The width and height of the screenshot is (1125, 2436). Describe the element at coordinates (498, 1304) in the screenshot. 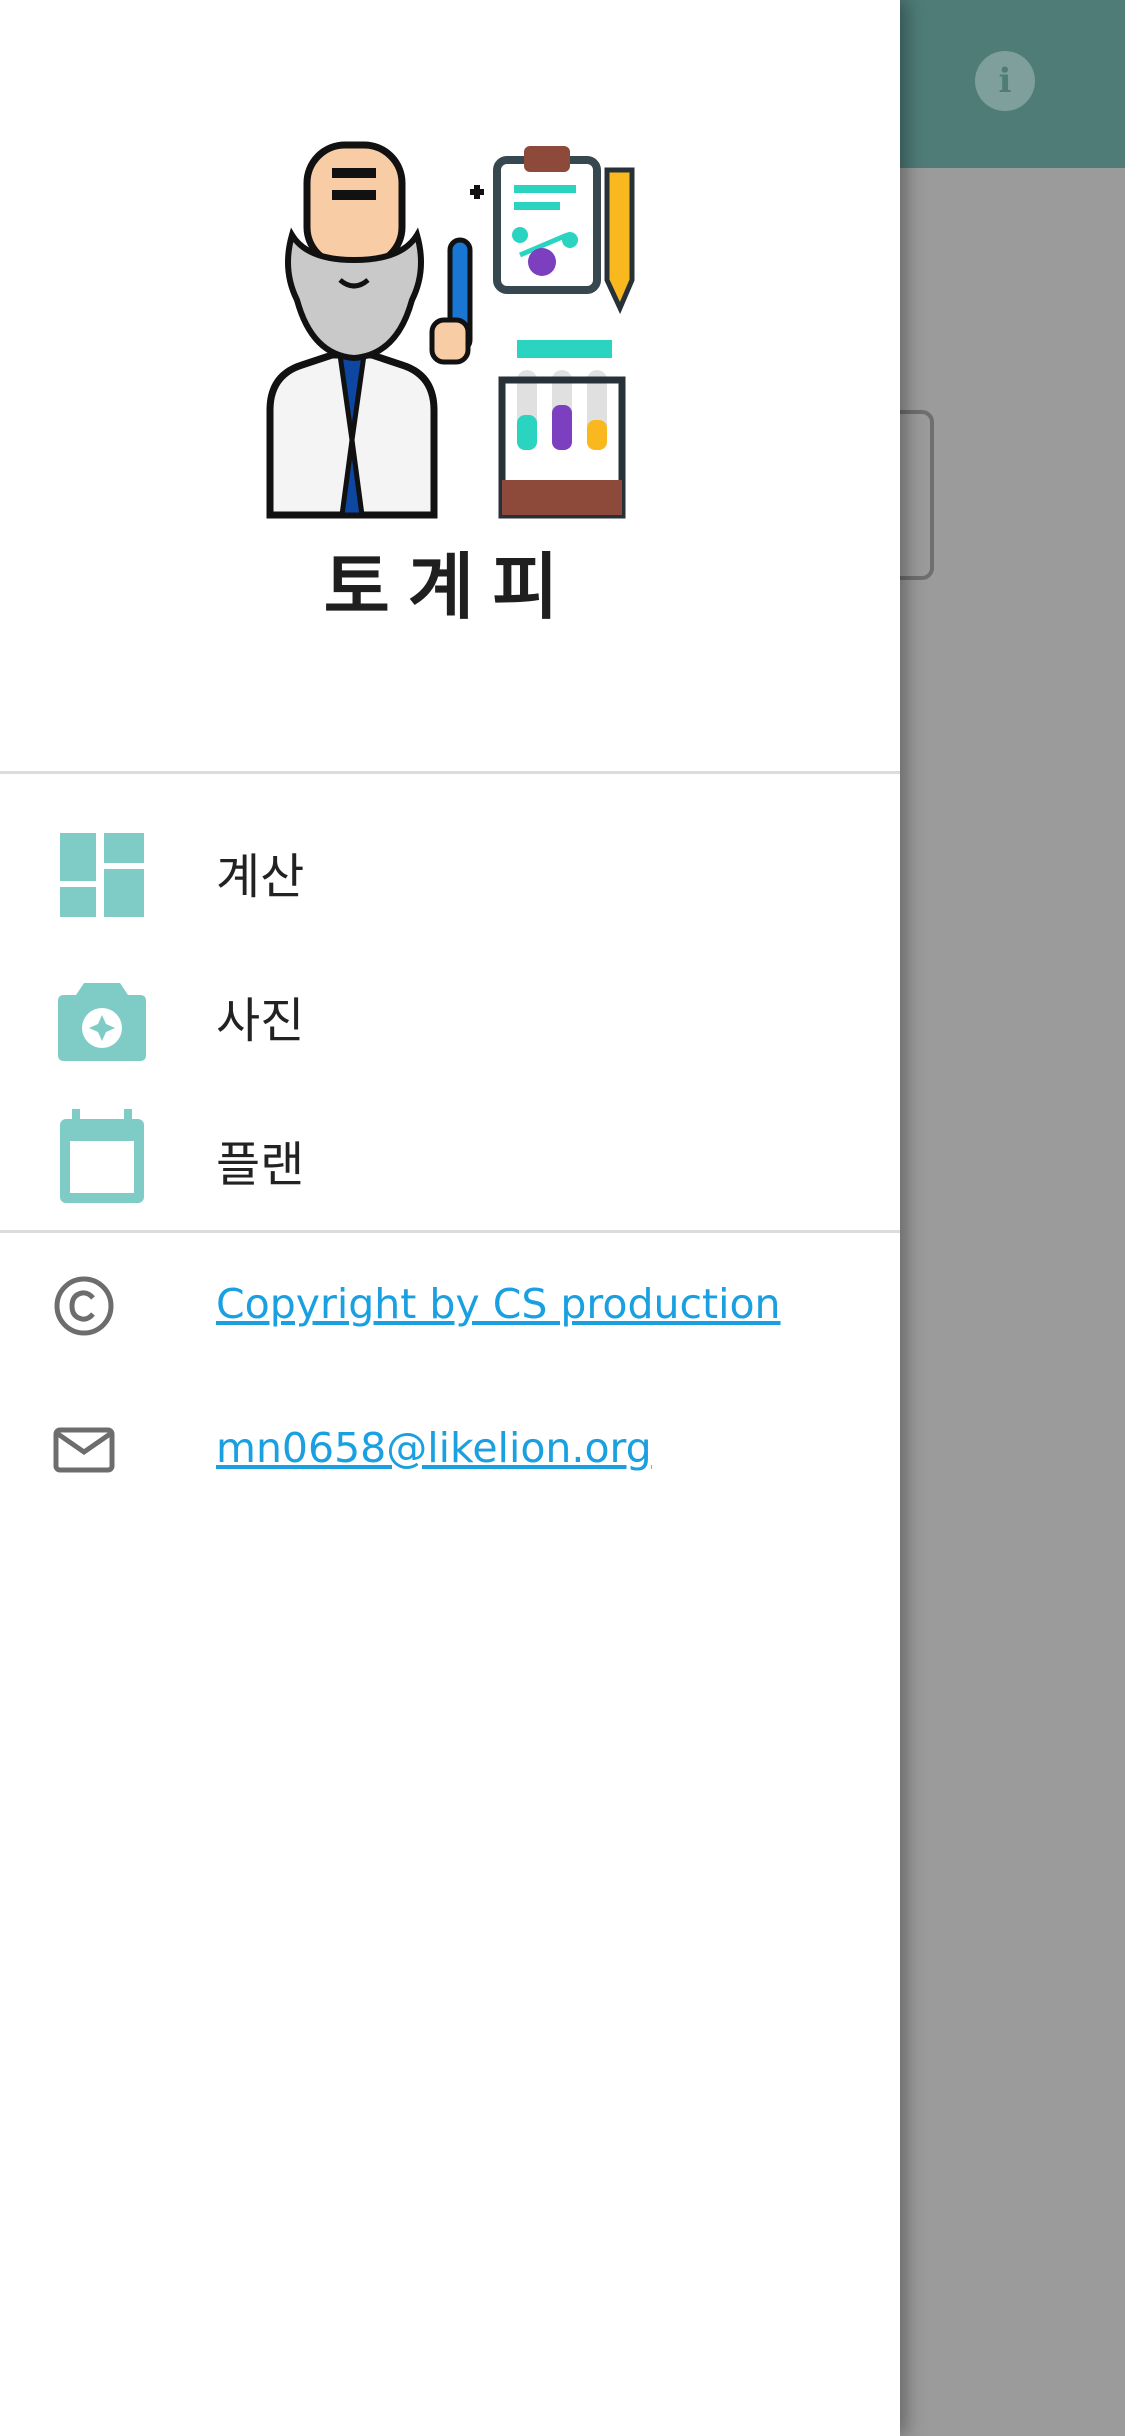

I see `copyright-link: Copyright by CS production` at that location.